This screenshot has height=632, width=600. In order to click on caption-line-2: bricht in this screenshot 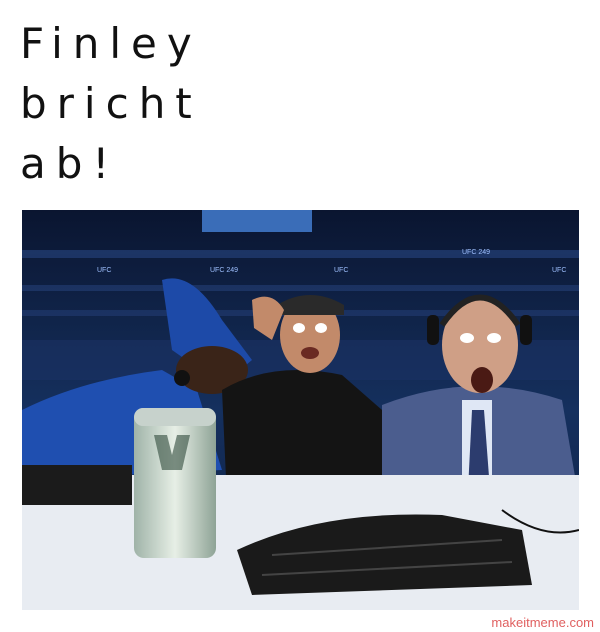, I will do `click(111, 103)`.